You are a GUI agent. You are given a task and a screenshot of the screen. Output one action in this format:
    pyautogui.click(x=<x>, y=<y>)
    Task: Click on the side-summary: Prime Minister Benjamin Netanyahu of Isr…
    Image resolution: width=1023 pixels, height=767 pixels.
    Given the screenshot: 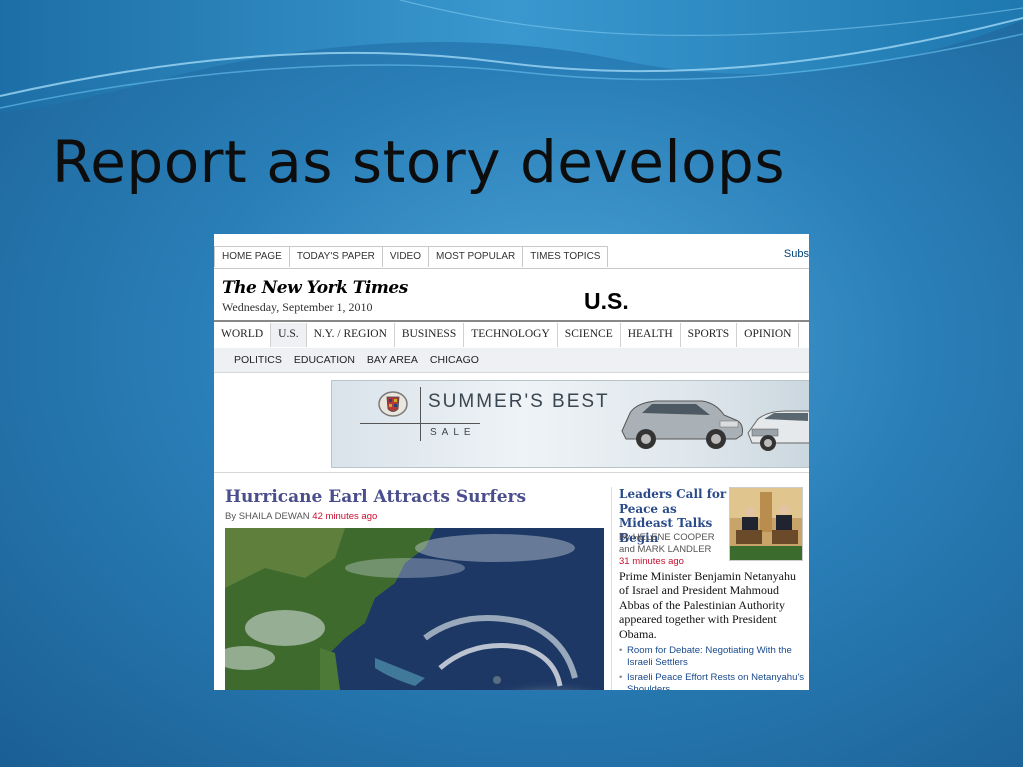 What is the action you would take?
    pyautogui.click(x=707, y=605)
    